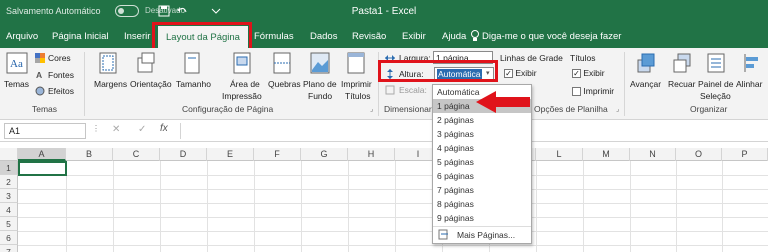 Image resolution: width=768 pixels, height=252 pixels. I want to click on column-header: F, so click(277, 154).